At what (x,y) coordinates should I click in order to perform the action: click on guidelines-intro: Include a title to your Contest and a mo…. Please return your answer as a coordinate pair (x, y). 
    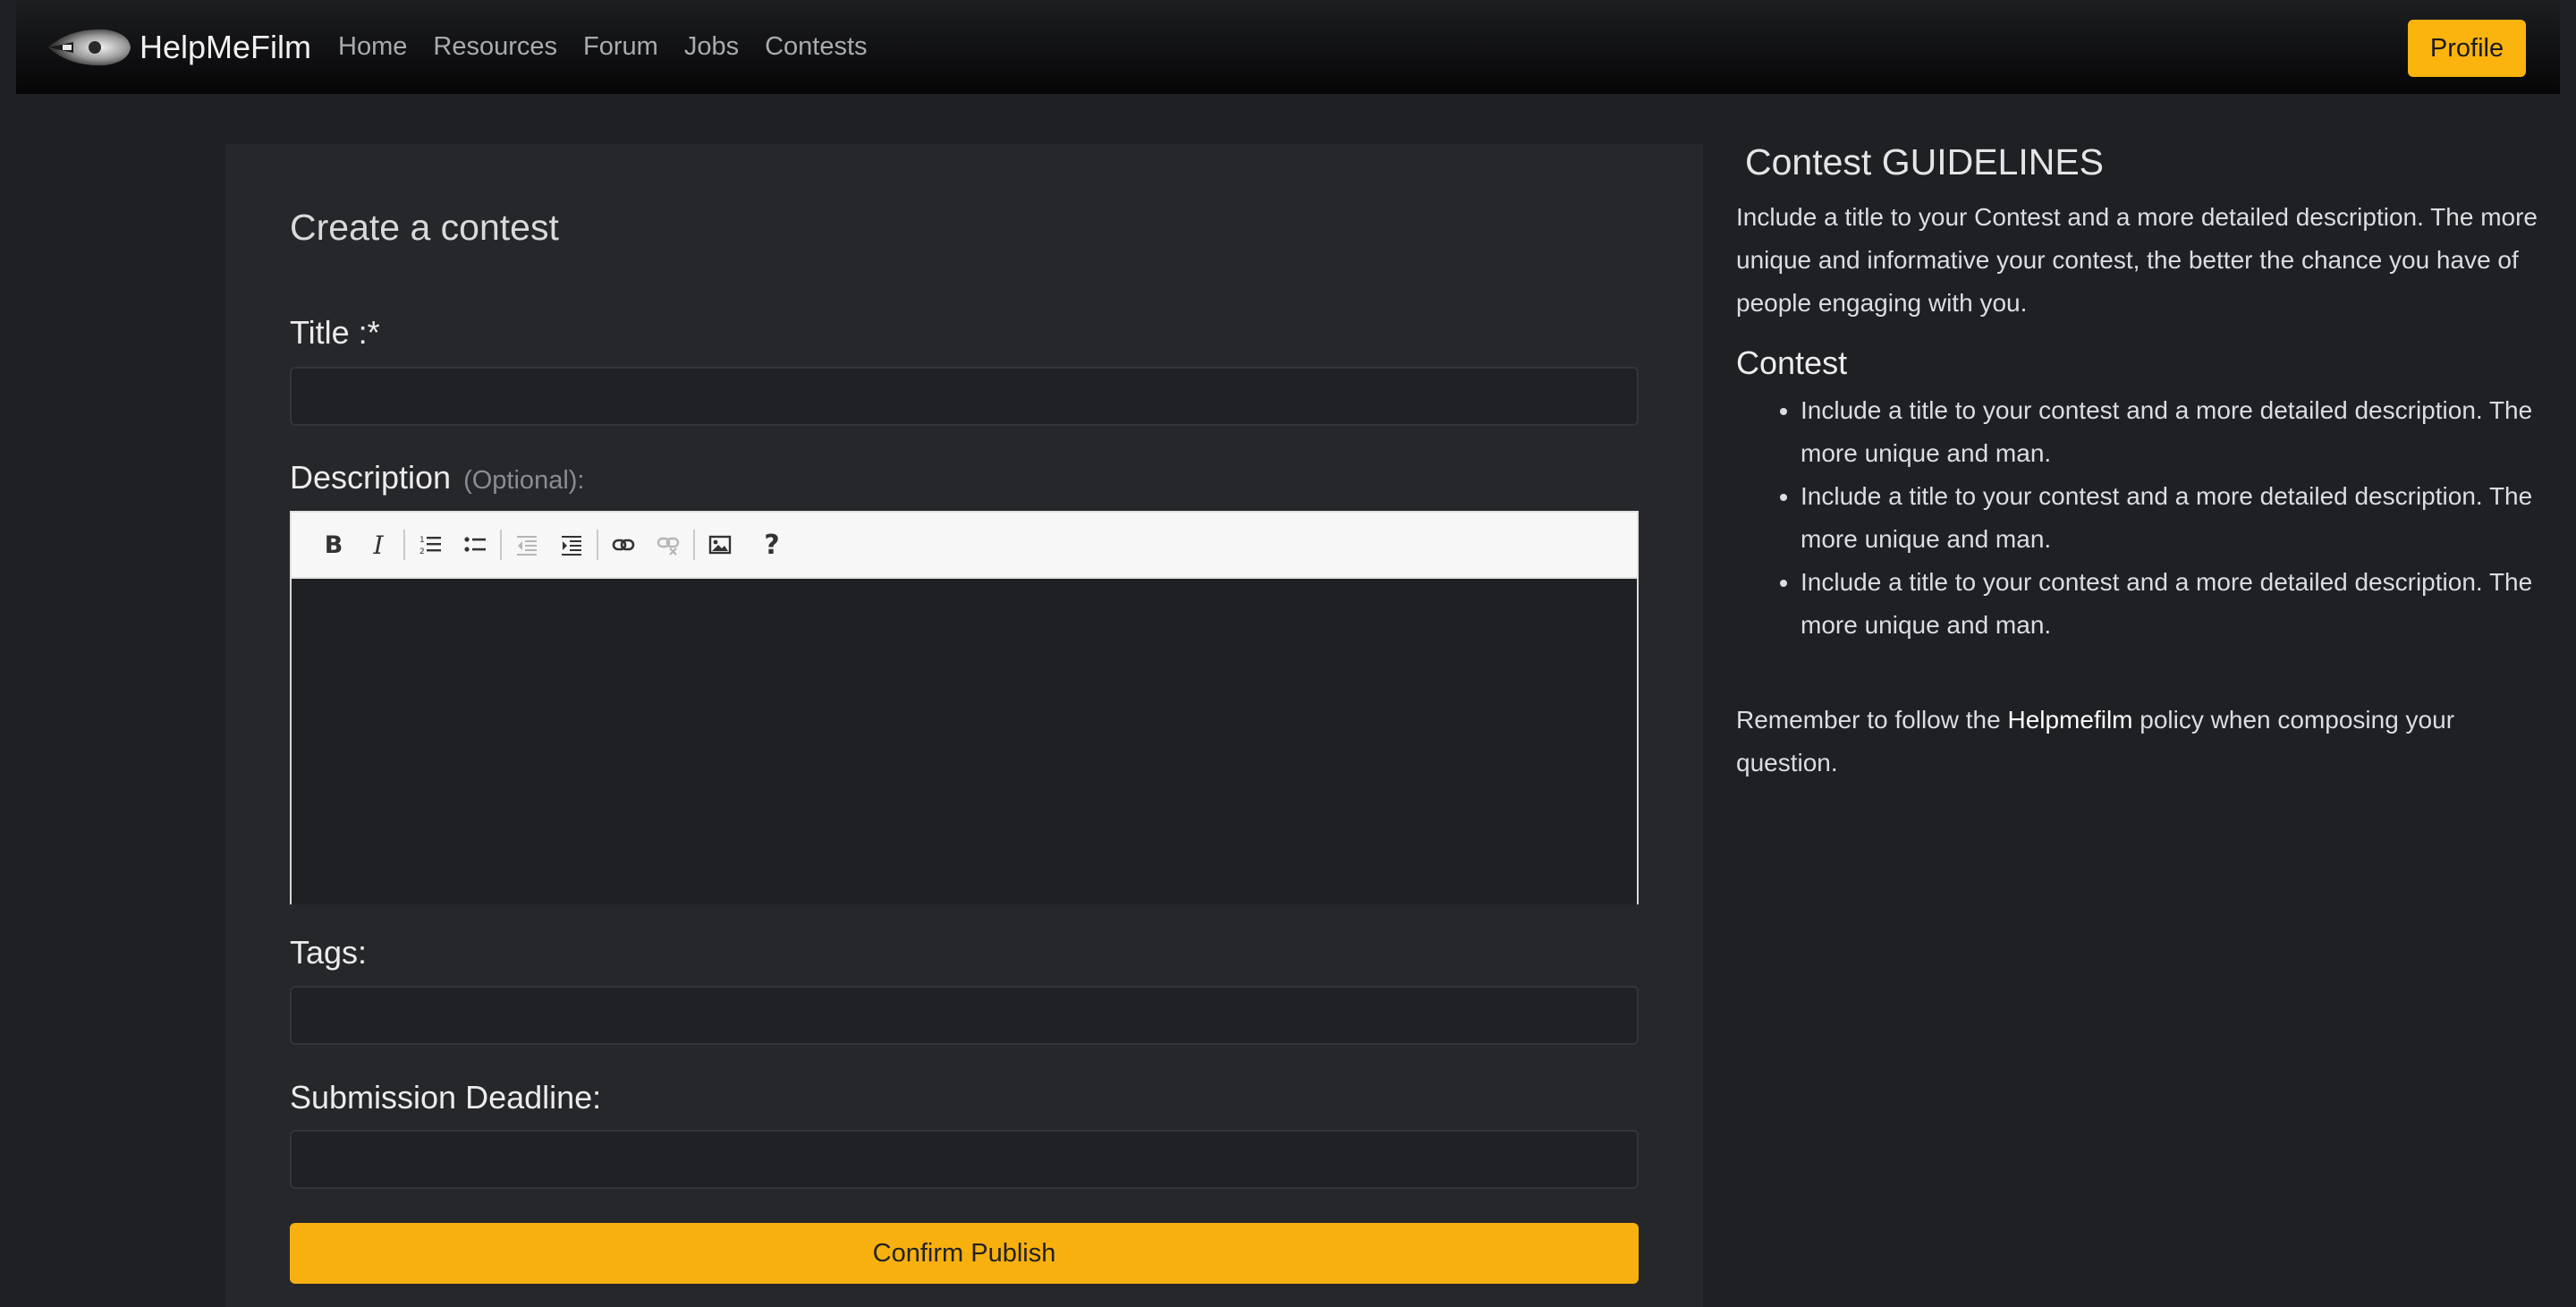
    Looking at the image, I should click on (2137, 260).